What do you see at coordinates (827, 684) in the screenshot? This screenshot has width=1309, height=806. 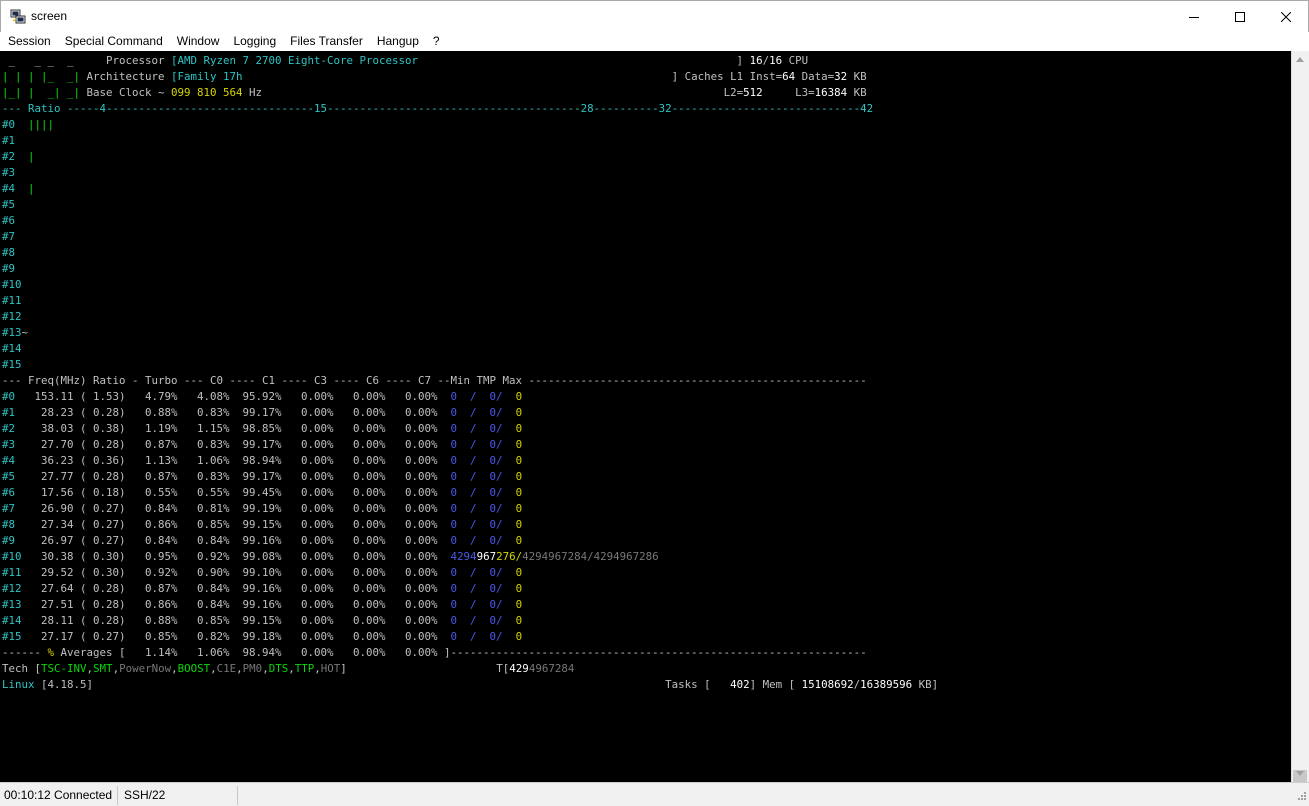 I see `terminal-text: 15108692` at bounding box center [827, 684].